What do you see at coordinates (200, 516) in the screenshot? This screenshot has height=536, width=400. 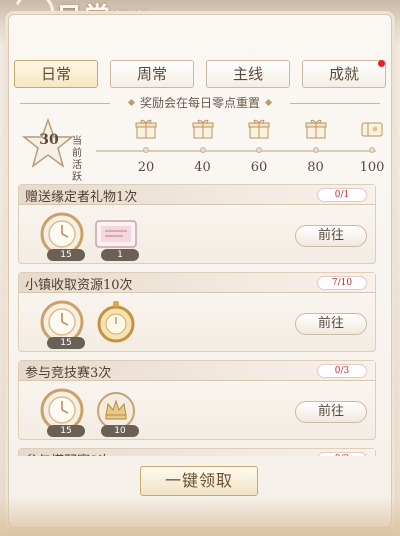 I see `bottom-decoration` at bounding box center [200, 516].